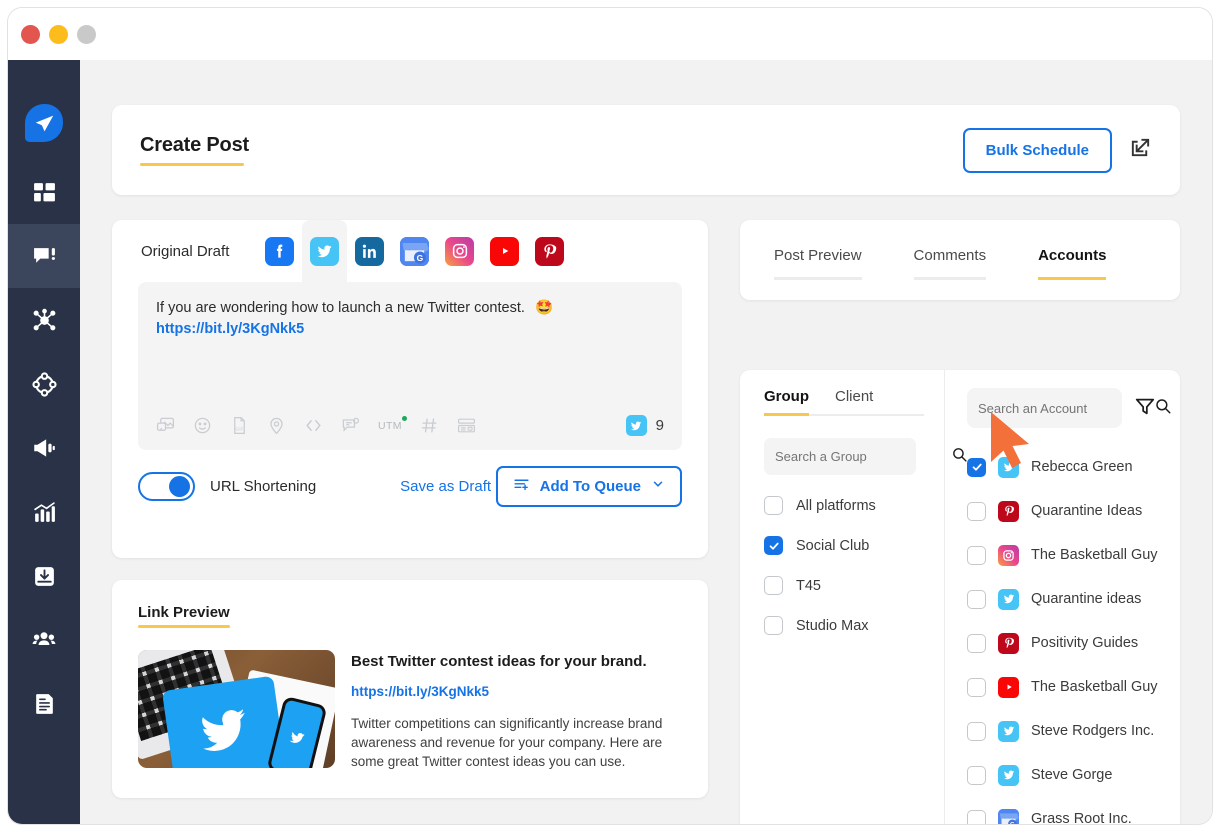 The image size is (1220, 832). Describe the element at coordinates (279, 251) in the screenshot. I see `platform-tab-facebook` at that location.